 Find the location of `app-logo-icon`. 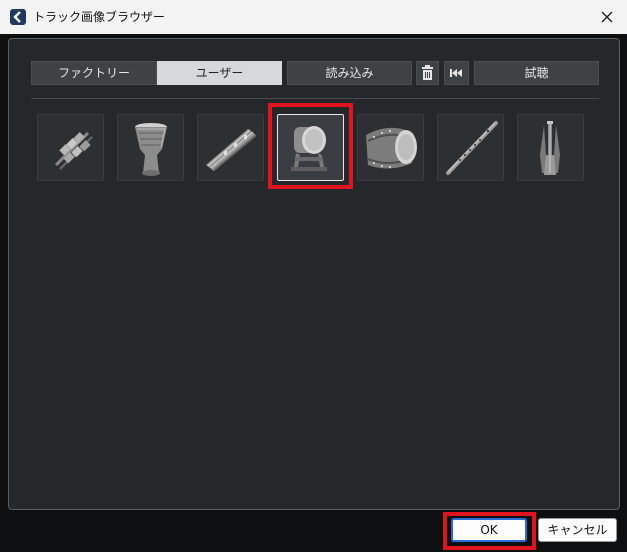

app-logo-icon is located at coordinates (18, 17).